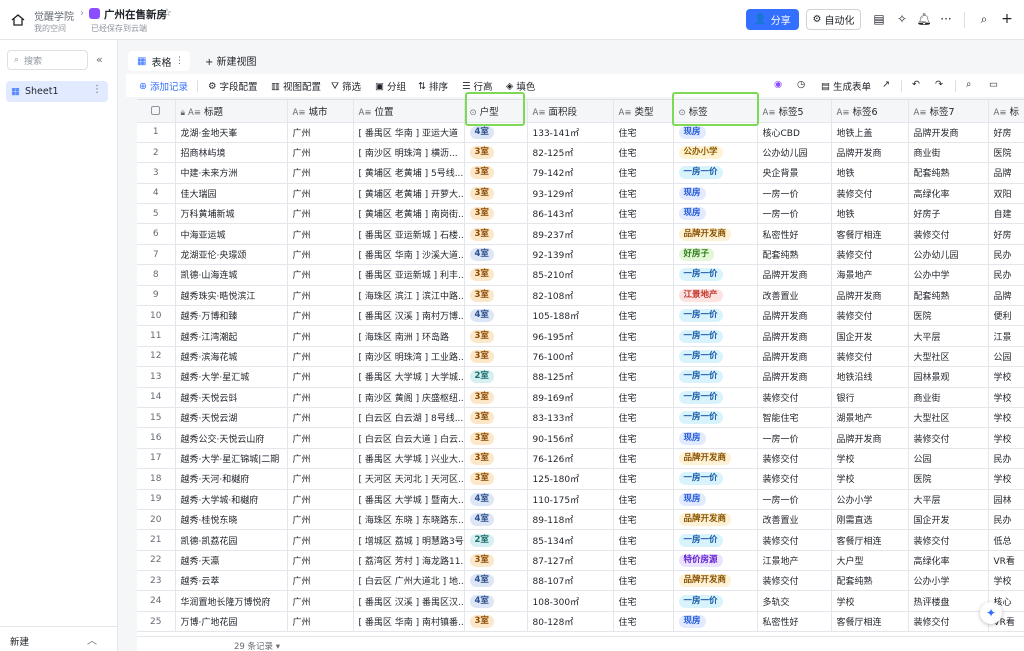  What do you see at coordinates (570, 214) in the screenshot?
I see `cell-area: 86-143㎡` at bounding box center [570, 214].